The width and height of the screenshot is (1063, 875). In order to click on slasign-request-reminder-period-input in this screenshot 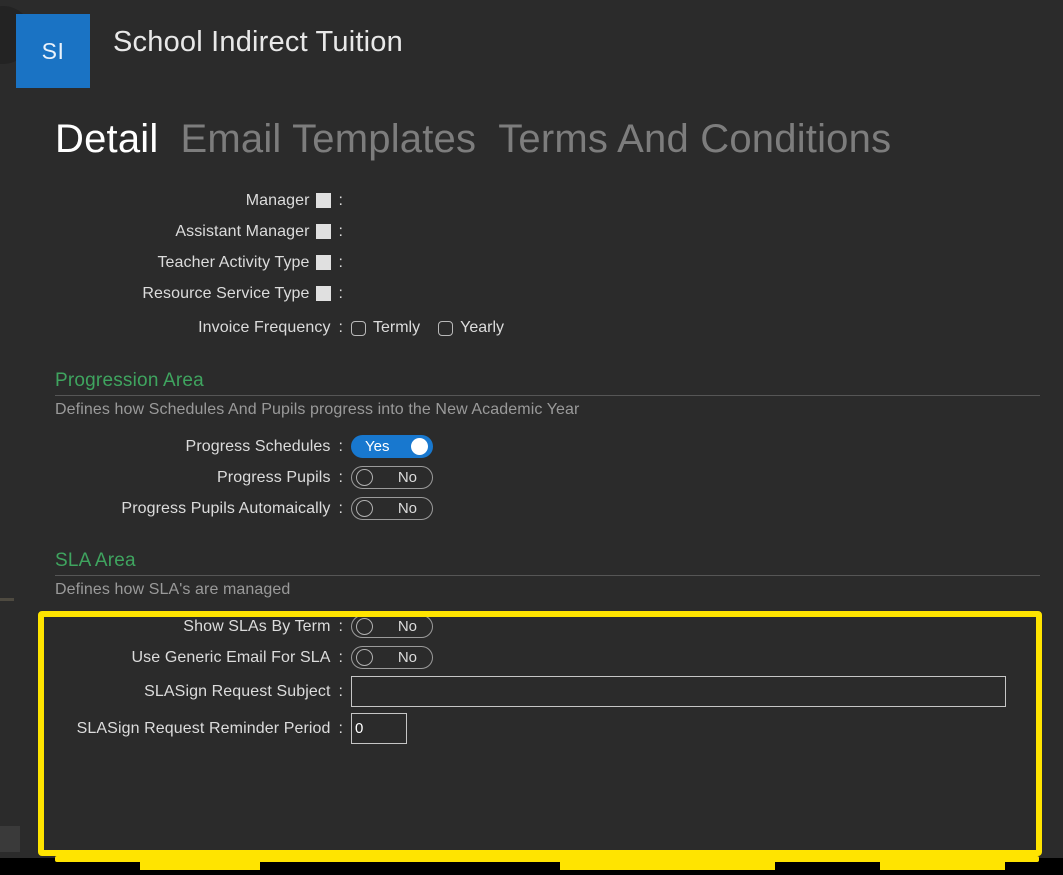, I will do `click(379, 728)`.